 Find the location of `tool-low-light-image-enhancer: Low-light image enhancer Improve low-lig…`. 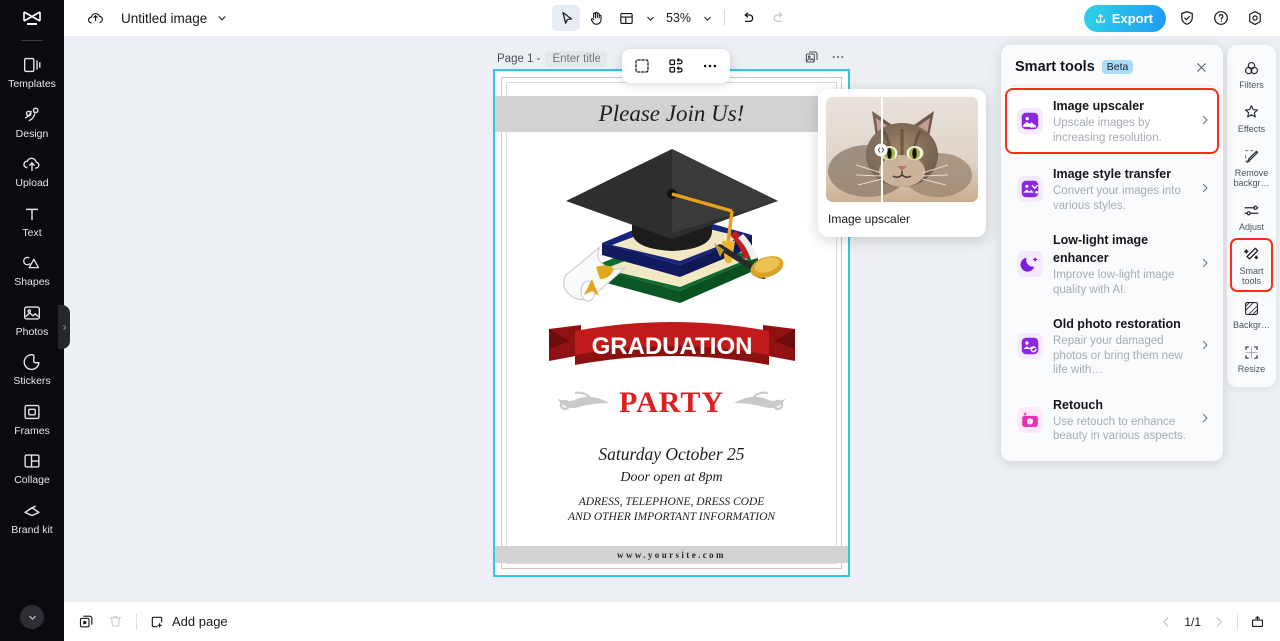

tool-low-light-image-enhancer: Low-light image enhancer Improve low-lig… is located at coordinates (1112, 264).